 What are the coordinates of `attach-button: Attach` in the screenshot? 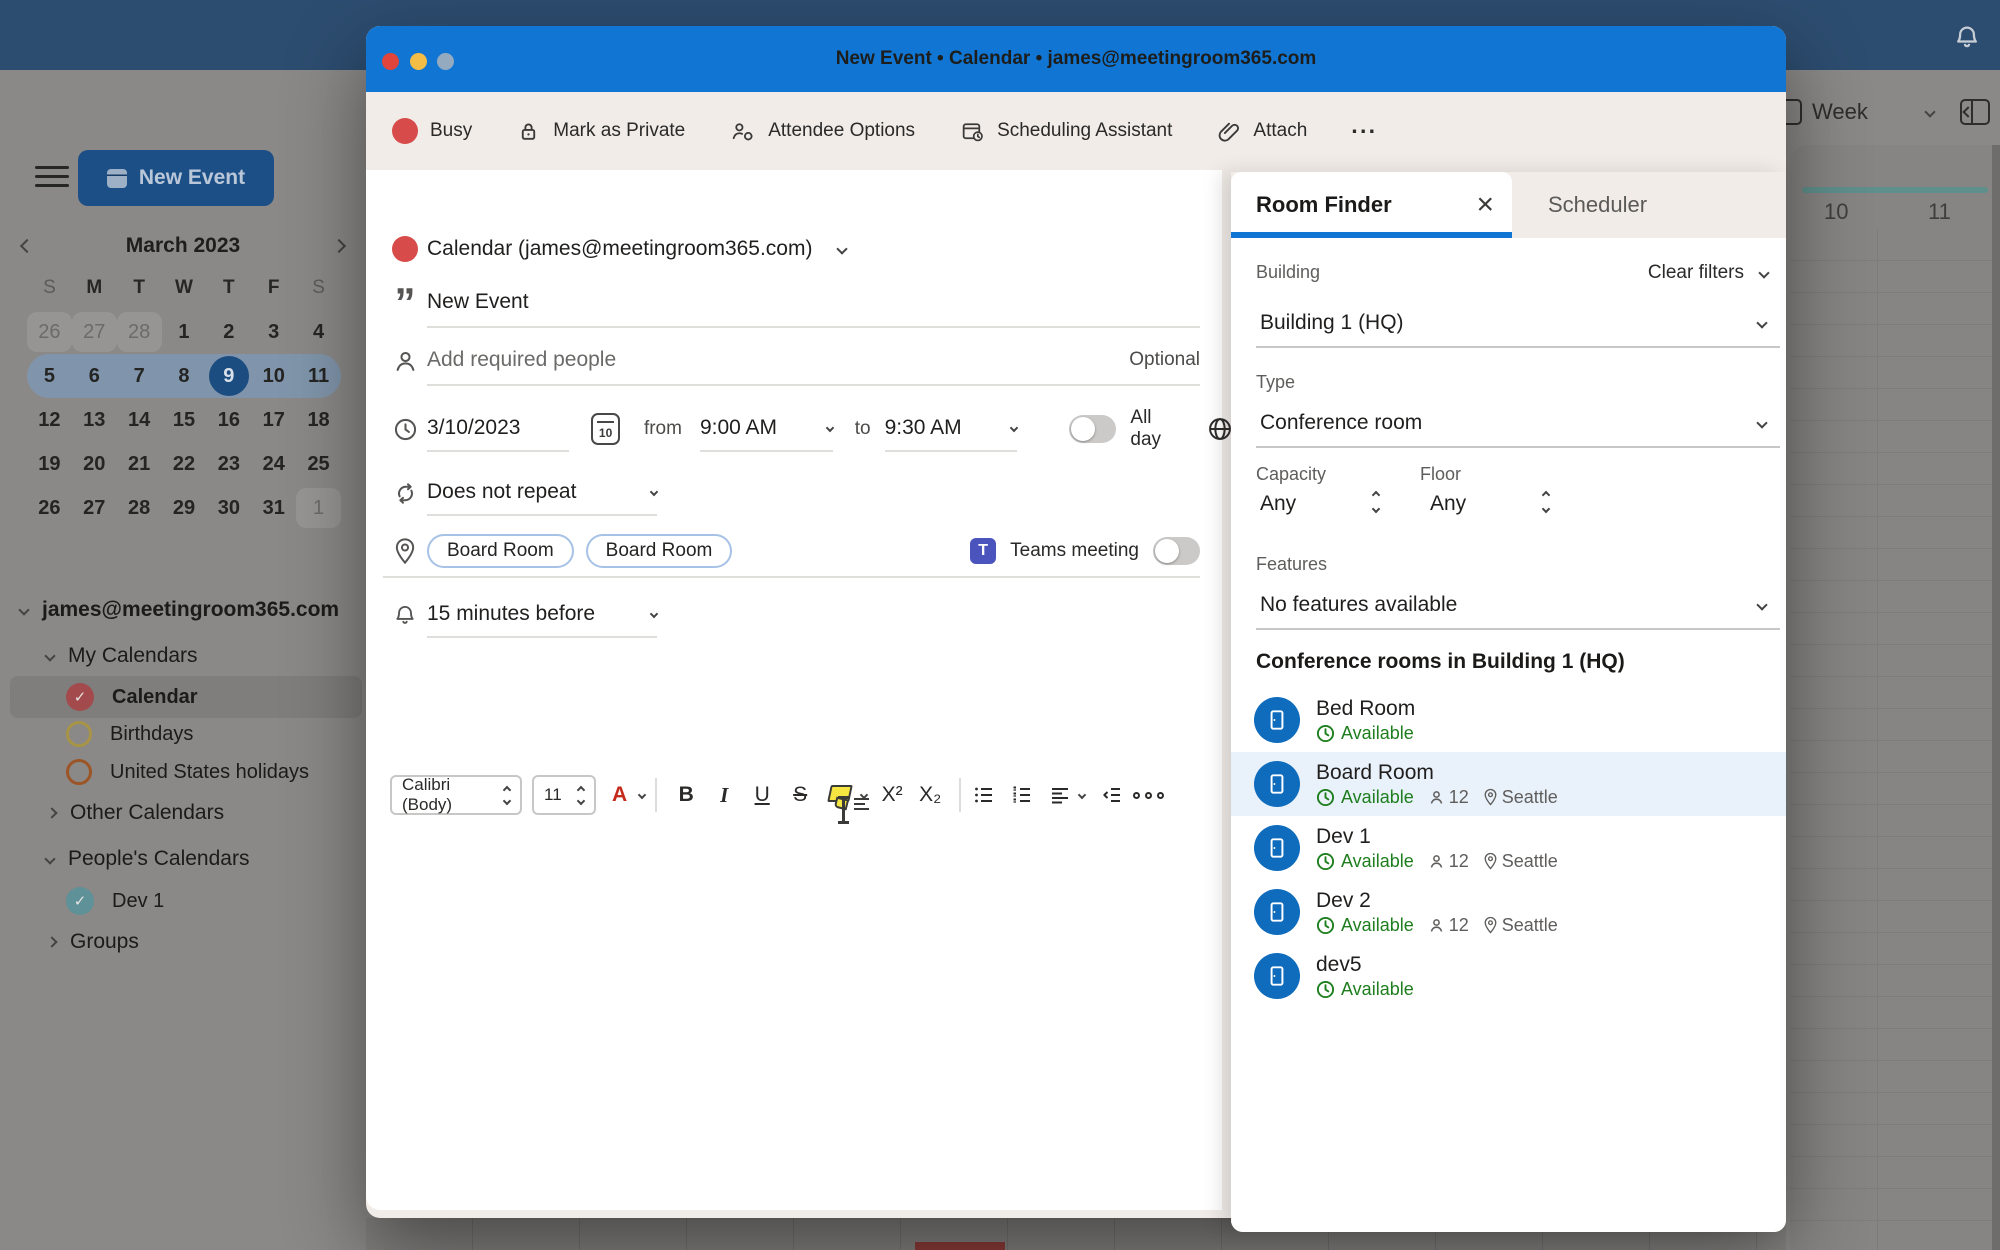 It's located at (1261, 131).